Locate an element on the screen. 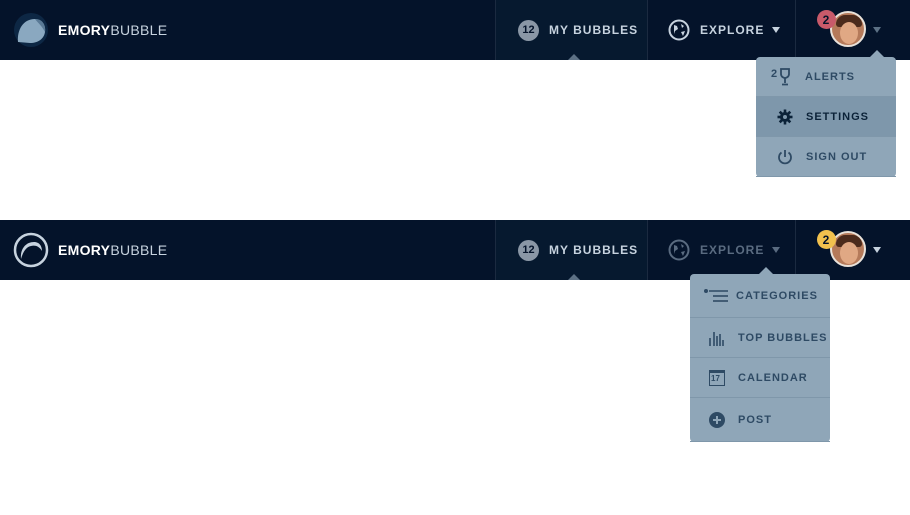 The width and height of the screenshot is (910, 515). menu-item-label: SETTINGS is located at coordinates (838, 116).